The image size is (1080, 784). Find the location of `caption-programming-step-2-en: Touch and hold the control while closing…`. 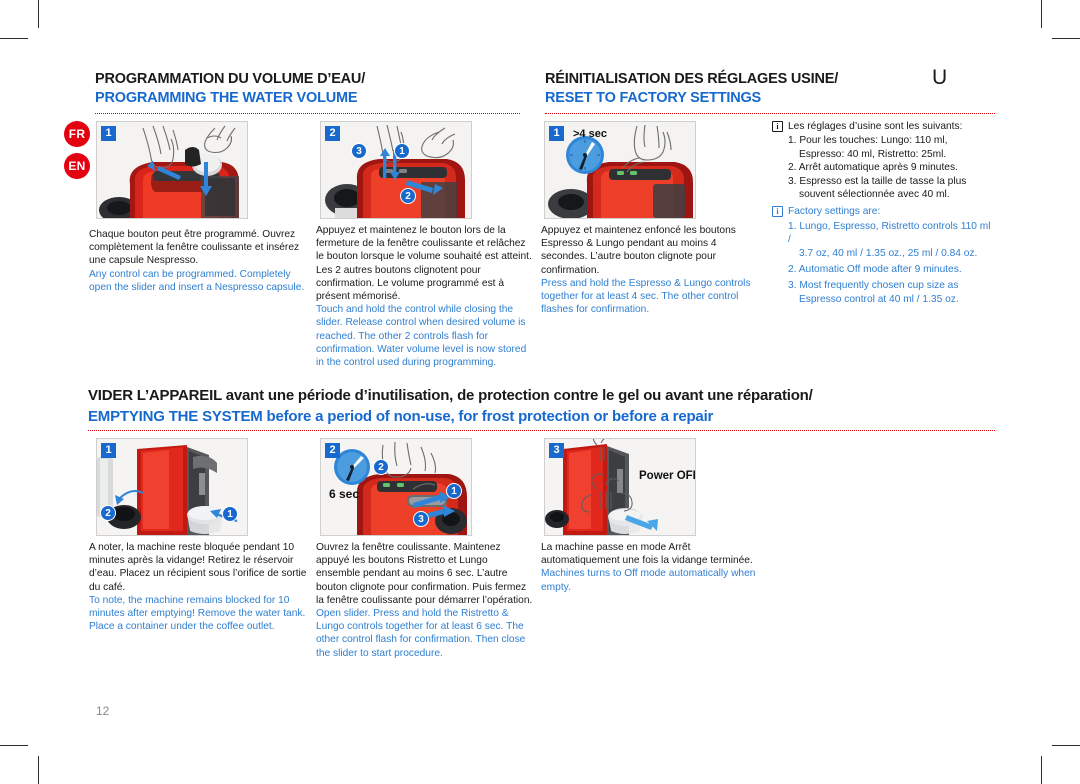

caption-programming-step-2-en: Touch and hold the control while closing… is located at coordinates (421, 336).